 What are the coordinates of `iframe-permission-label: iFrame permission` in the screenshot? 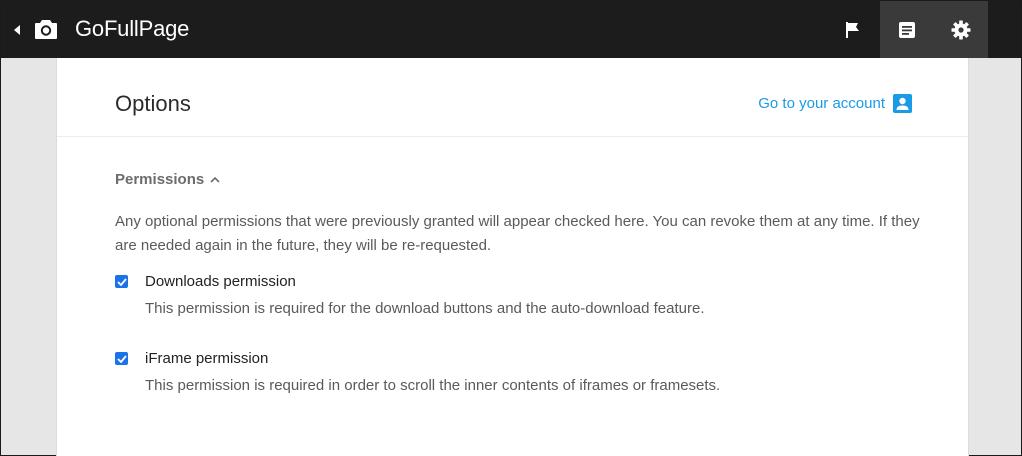 It's located at (207, 358).